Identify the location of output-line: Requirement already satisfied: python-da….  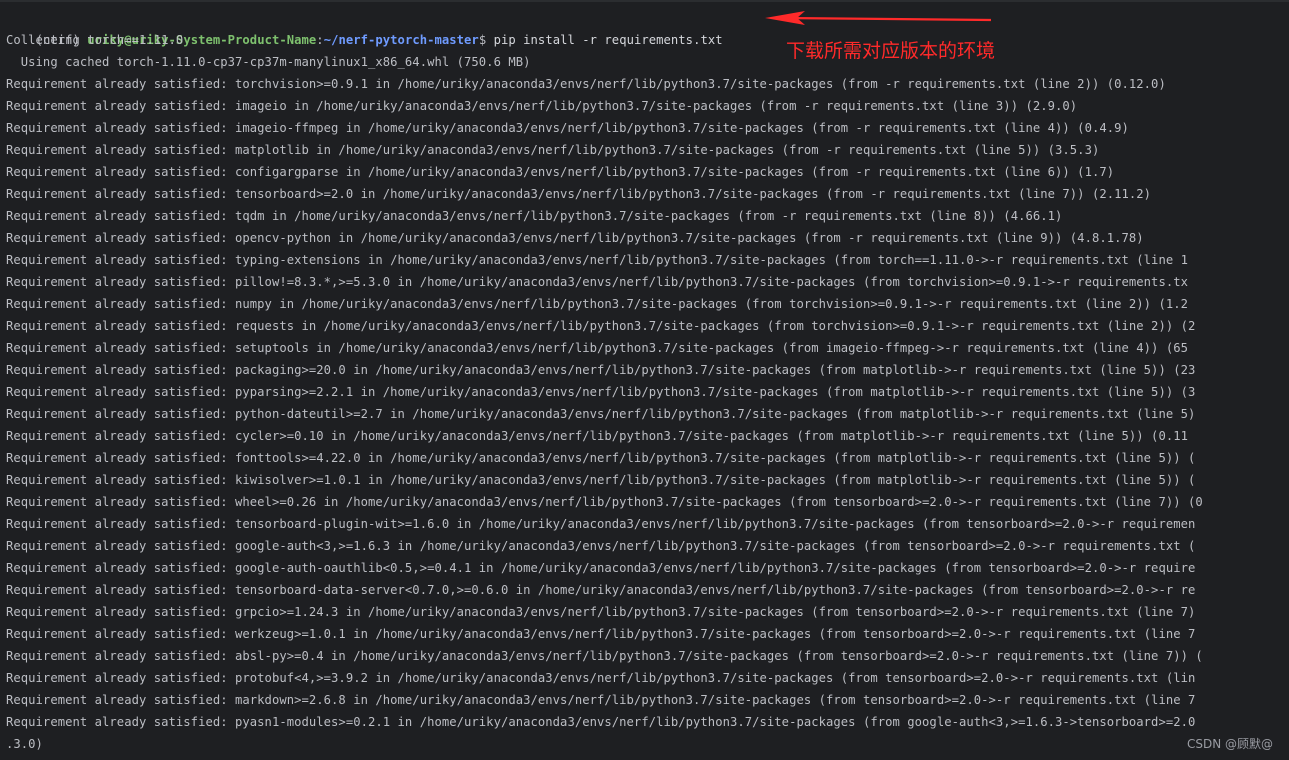
(601, 414).